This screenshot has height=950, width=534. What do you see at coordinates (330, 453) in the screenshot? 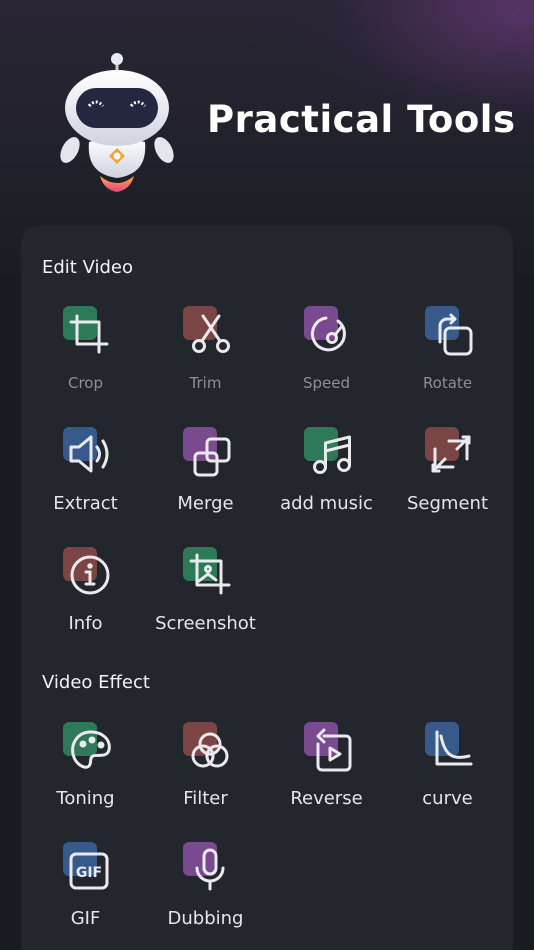
I see `music-note-icon` at bounding box center [330, 453].